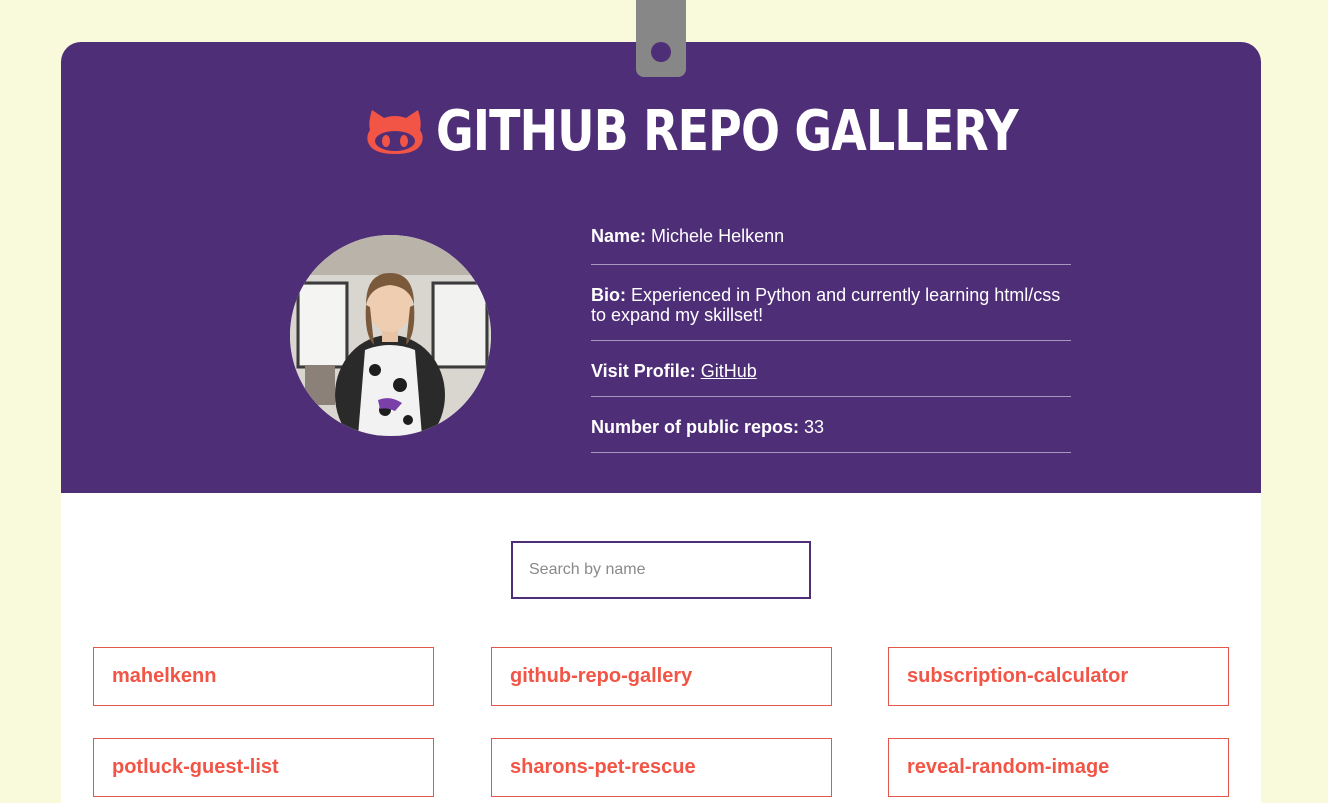  Describe the element at coordinates (729, 371) in the screenshot. I see `github-profile-link: GitHub` at that location.